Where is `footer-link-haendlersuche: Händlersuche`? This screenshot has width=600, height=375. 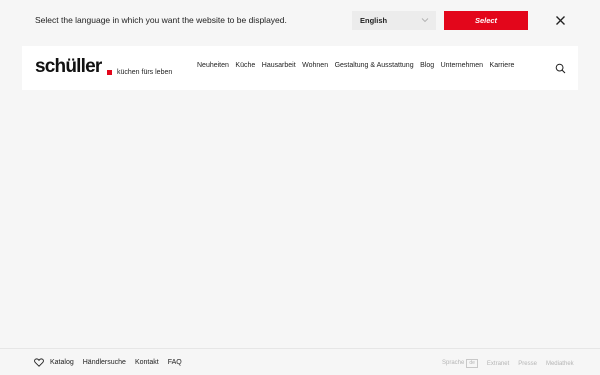
footer-link-haendlersuche: Händlersuche is located at coordinates (104, 362).